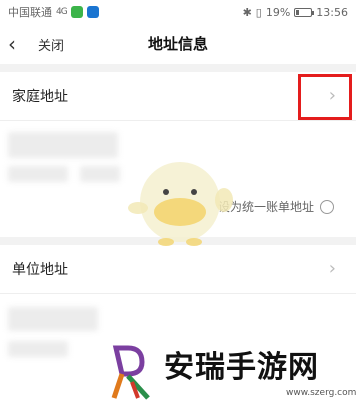  I want to click on battery-percent: 19%, so click(278, 12).